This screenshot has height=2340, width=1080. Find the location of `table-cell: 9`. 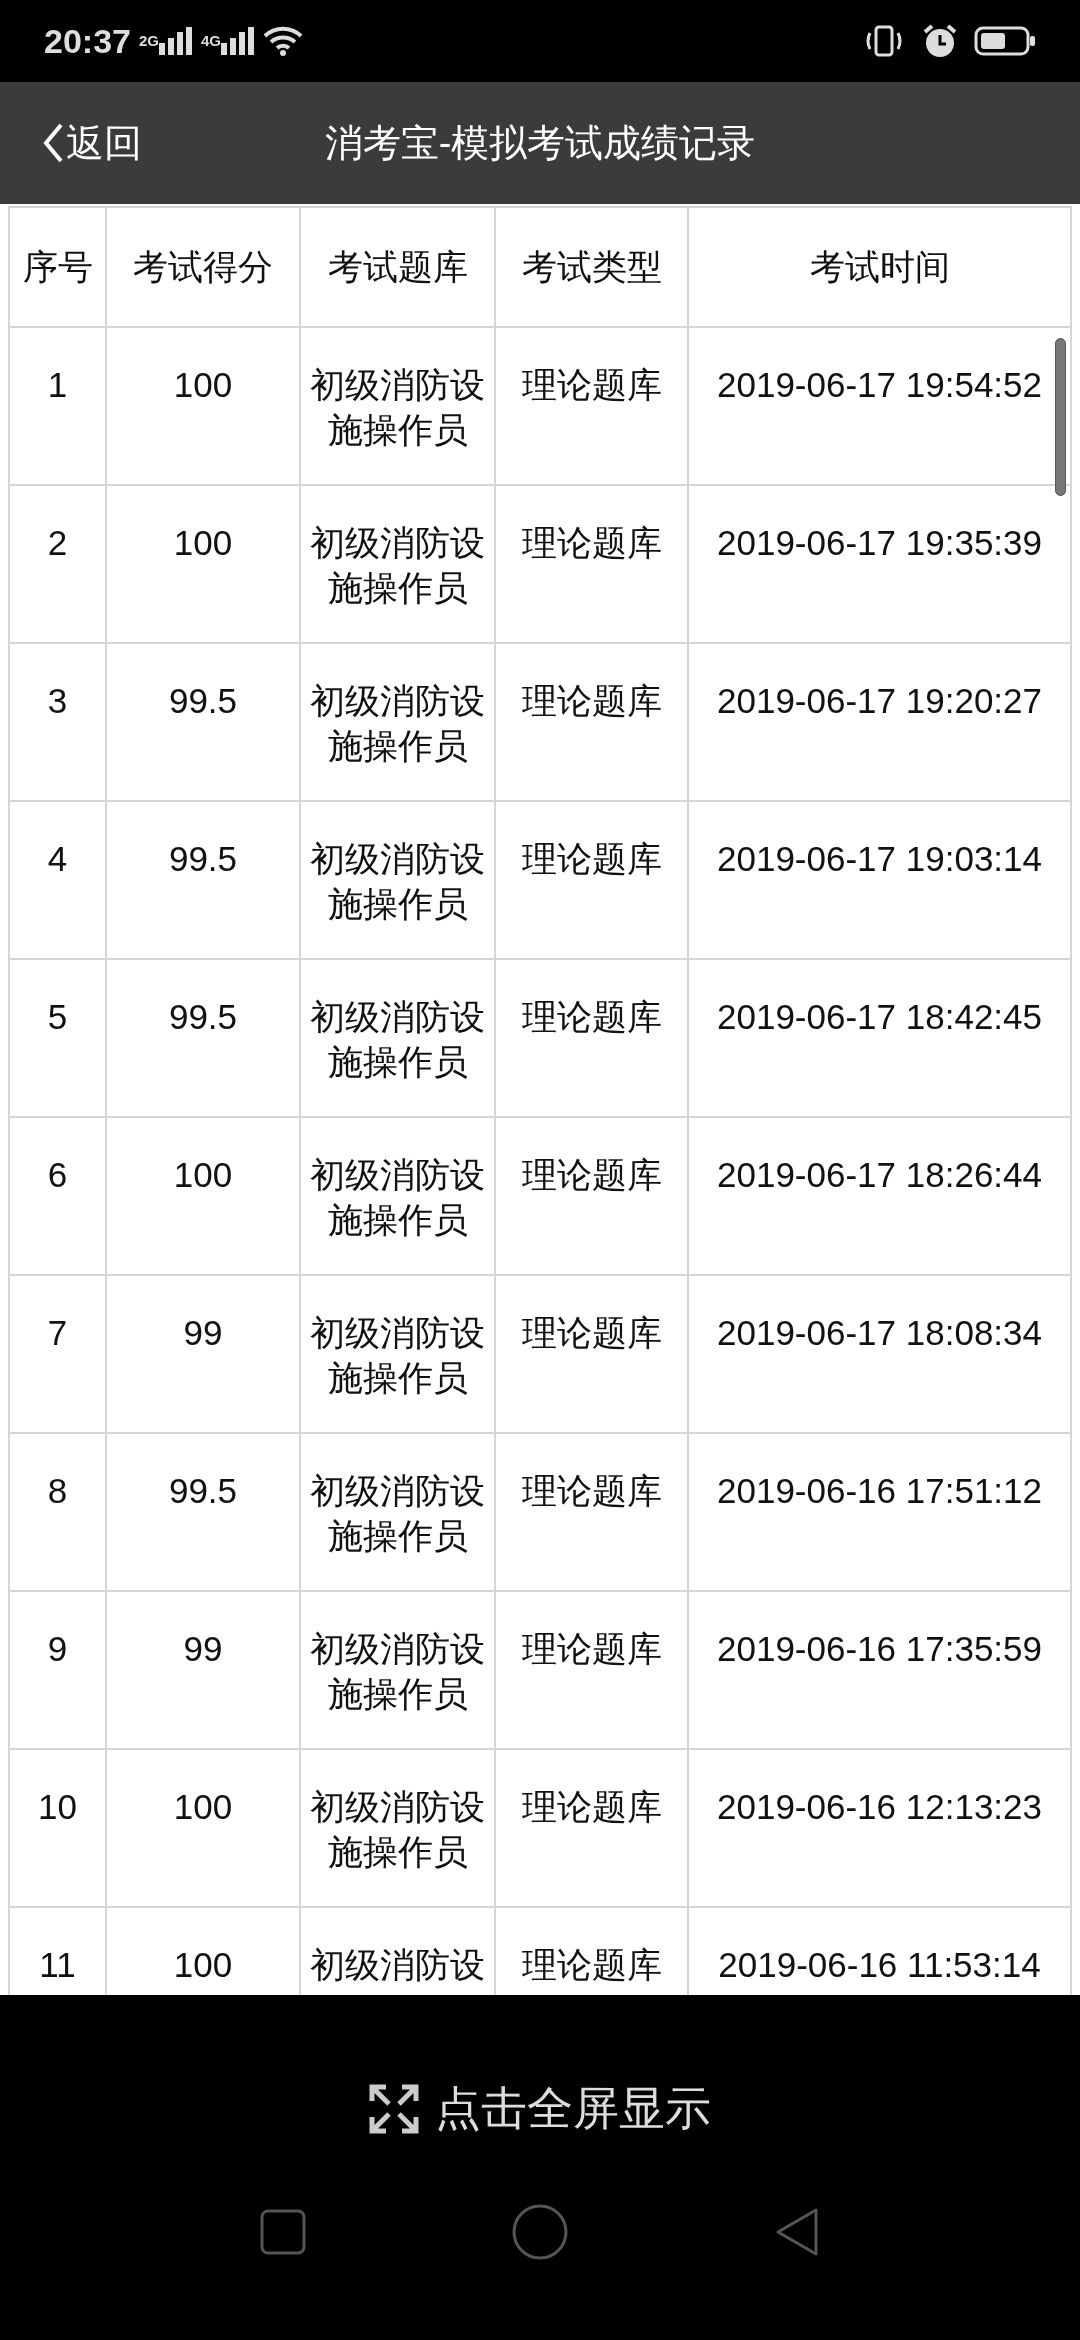

table-cell: 9 is located at coordinates (57, 1670).